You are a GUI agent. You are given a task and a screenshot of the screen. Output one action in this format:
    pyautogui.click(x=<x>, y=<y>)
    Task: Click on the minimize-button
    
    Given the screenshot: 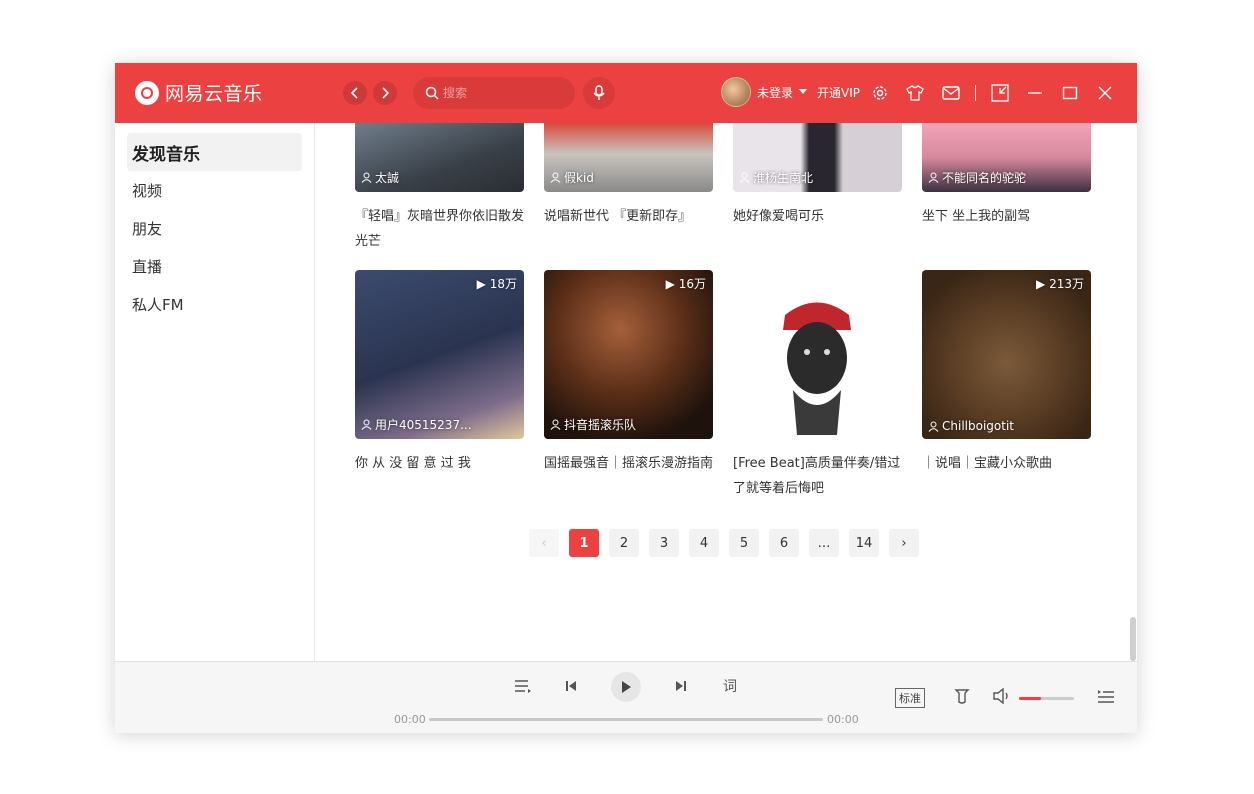 What is the action you would take?
    pyautogui.click(x=1035, y=93)
    